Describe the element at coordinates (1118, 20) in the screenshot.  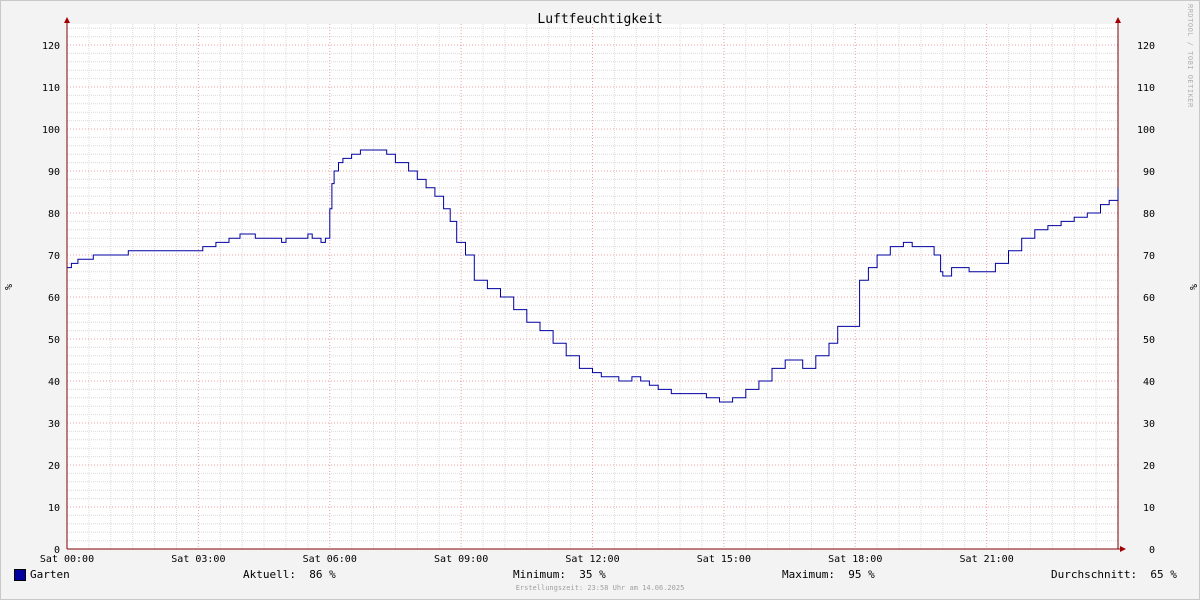
I see `y-axis-right-arrow` at that location.